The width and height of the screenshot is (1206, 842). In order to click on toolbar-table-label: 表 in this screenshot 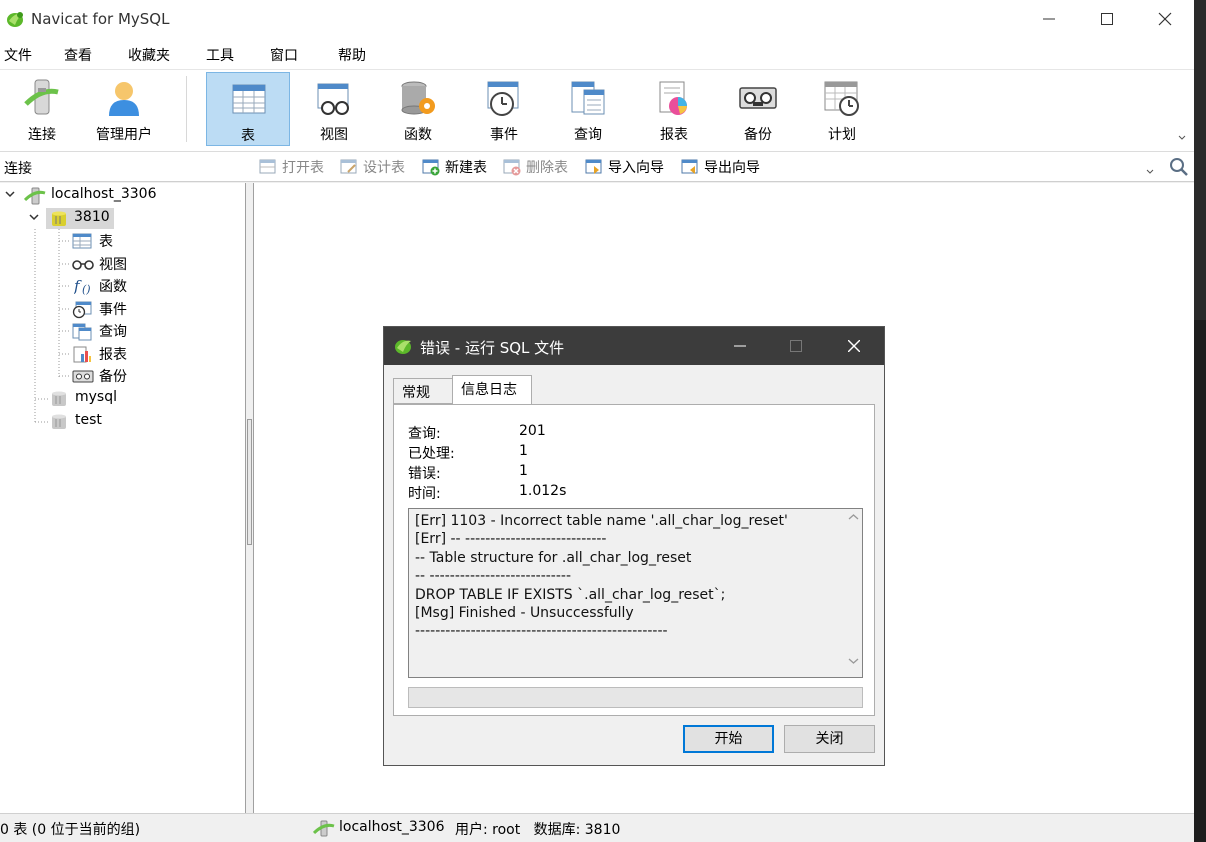, I will do `click(248, 136)`.